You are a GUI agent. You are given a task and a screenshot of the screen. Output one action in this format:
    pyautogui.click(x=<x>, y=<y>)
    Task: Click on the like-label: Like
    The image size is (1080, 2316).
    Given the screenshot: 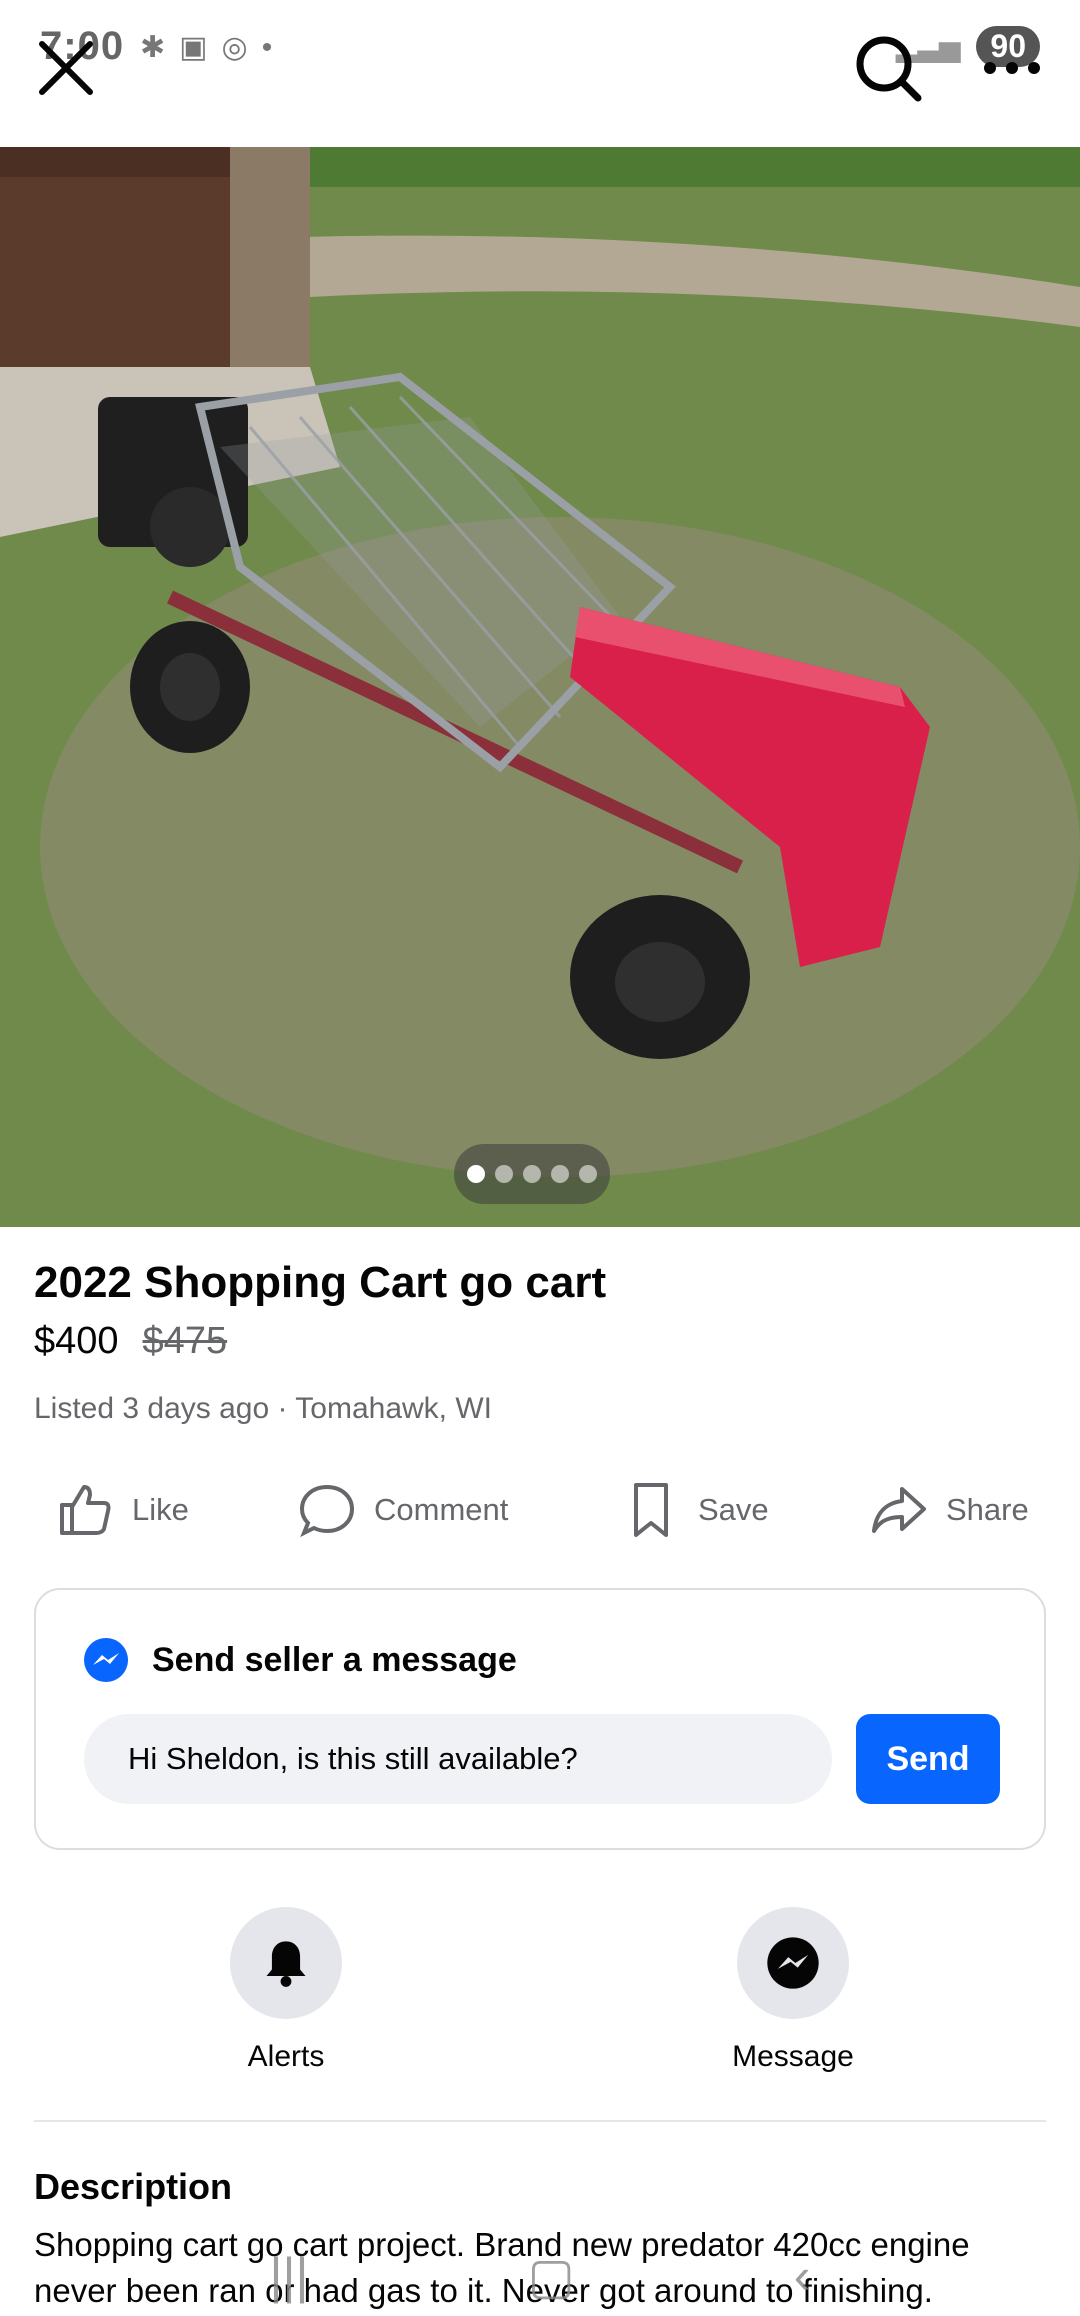 What is the action you would take?
    pyautogui.click(x=160, y=1509)
    